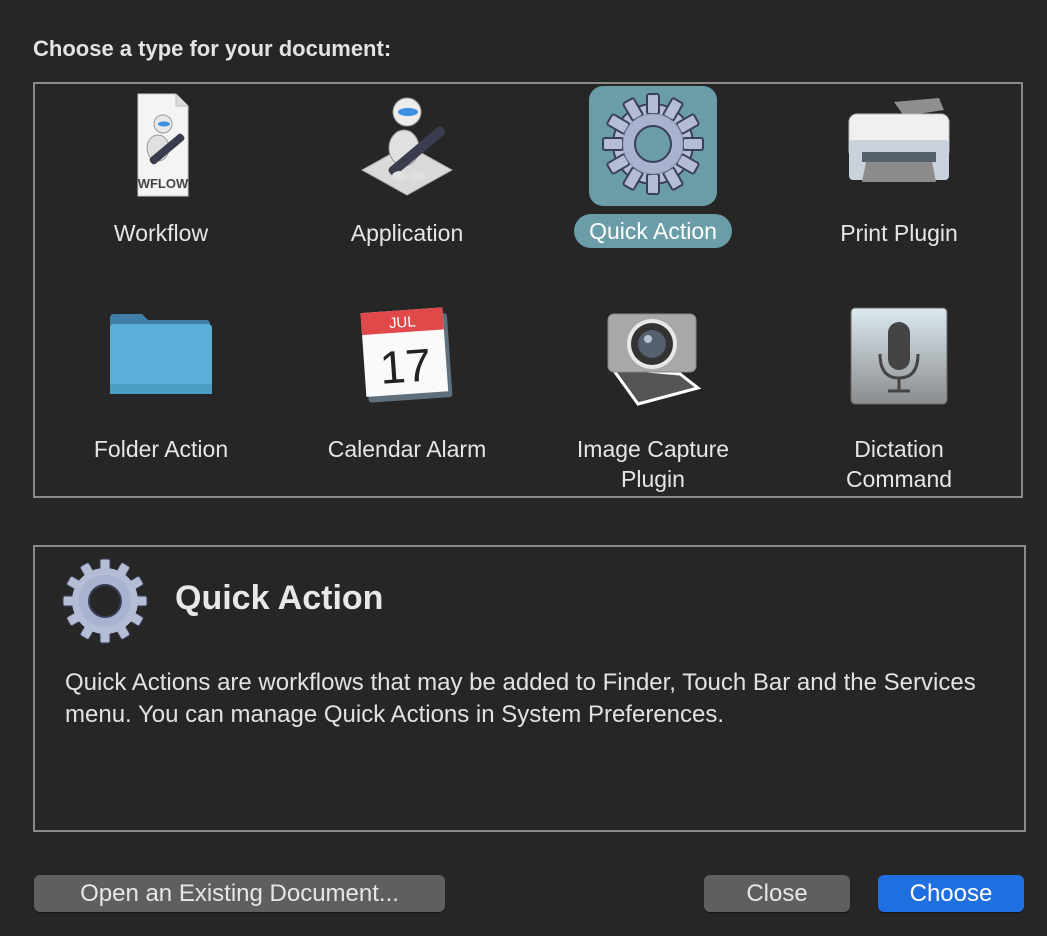 This screenshot has height=936, width=1047. Describe the element at coordinates (653, 464) in the screenshot. I see `type-label: Image Capture Plugin` at that location.